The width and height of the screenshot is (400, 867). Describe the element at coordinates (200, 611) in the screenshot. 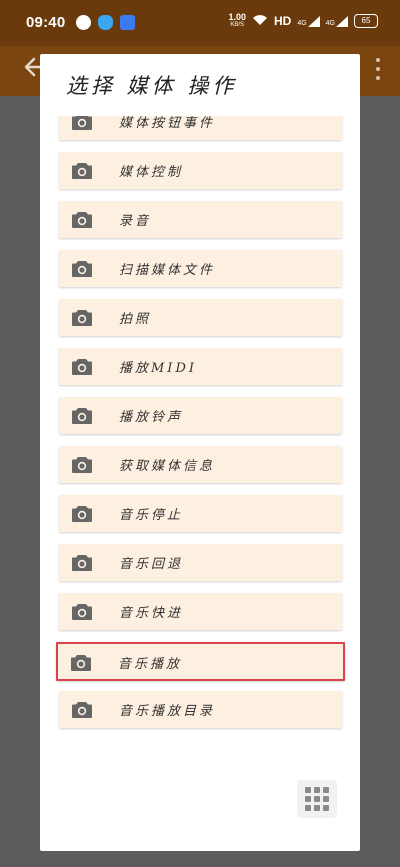

I see `list-item: 音乐快进` at that location.